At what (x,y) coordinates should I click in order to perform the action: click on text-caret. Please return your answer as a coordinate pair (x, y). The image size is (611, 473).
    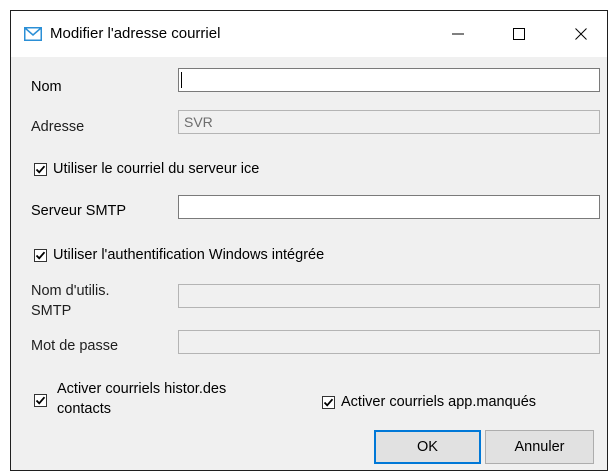
    Looking at the image, I should click on (181, 80).